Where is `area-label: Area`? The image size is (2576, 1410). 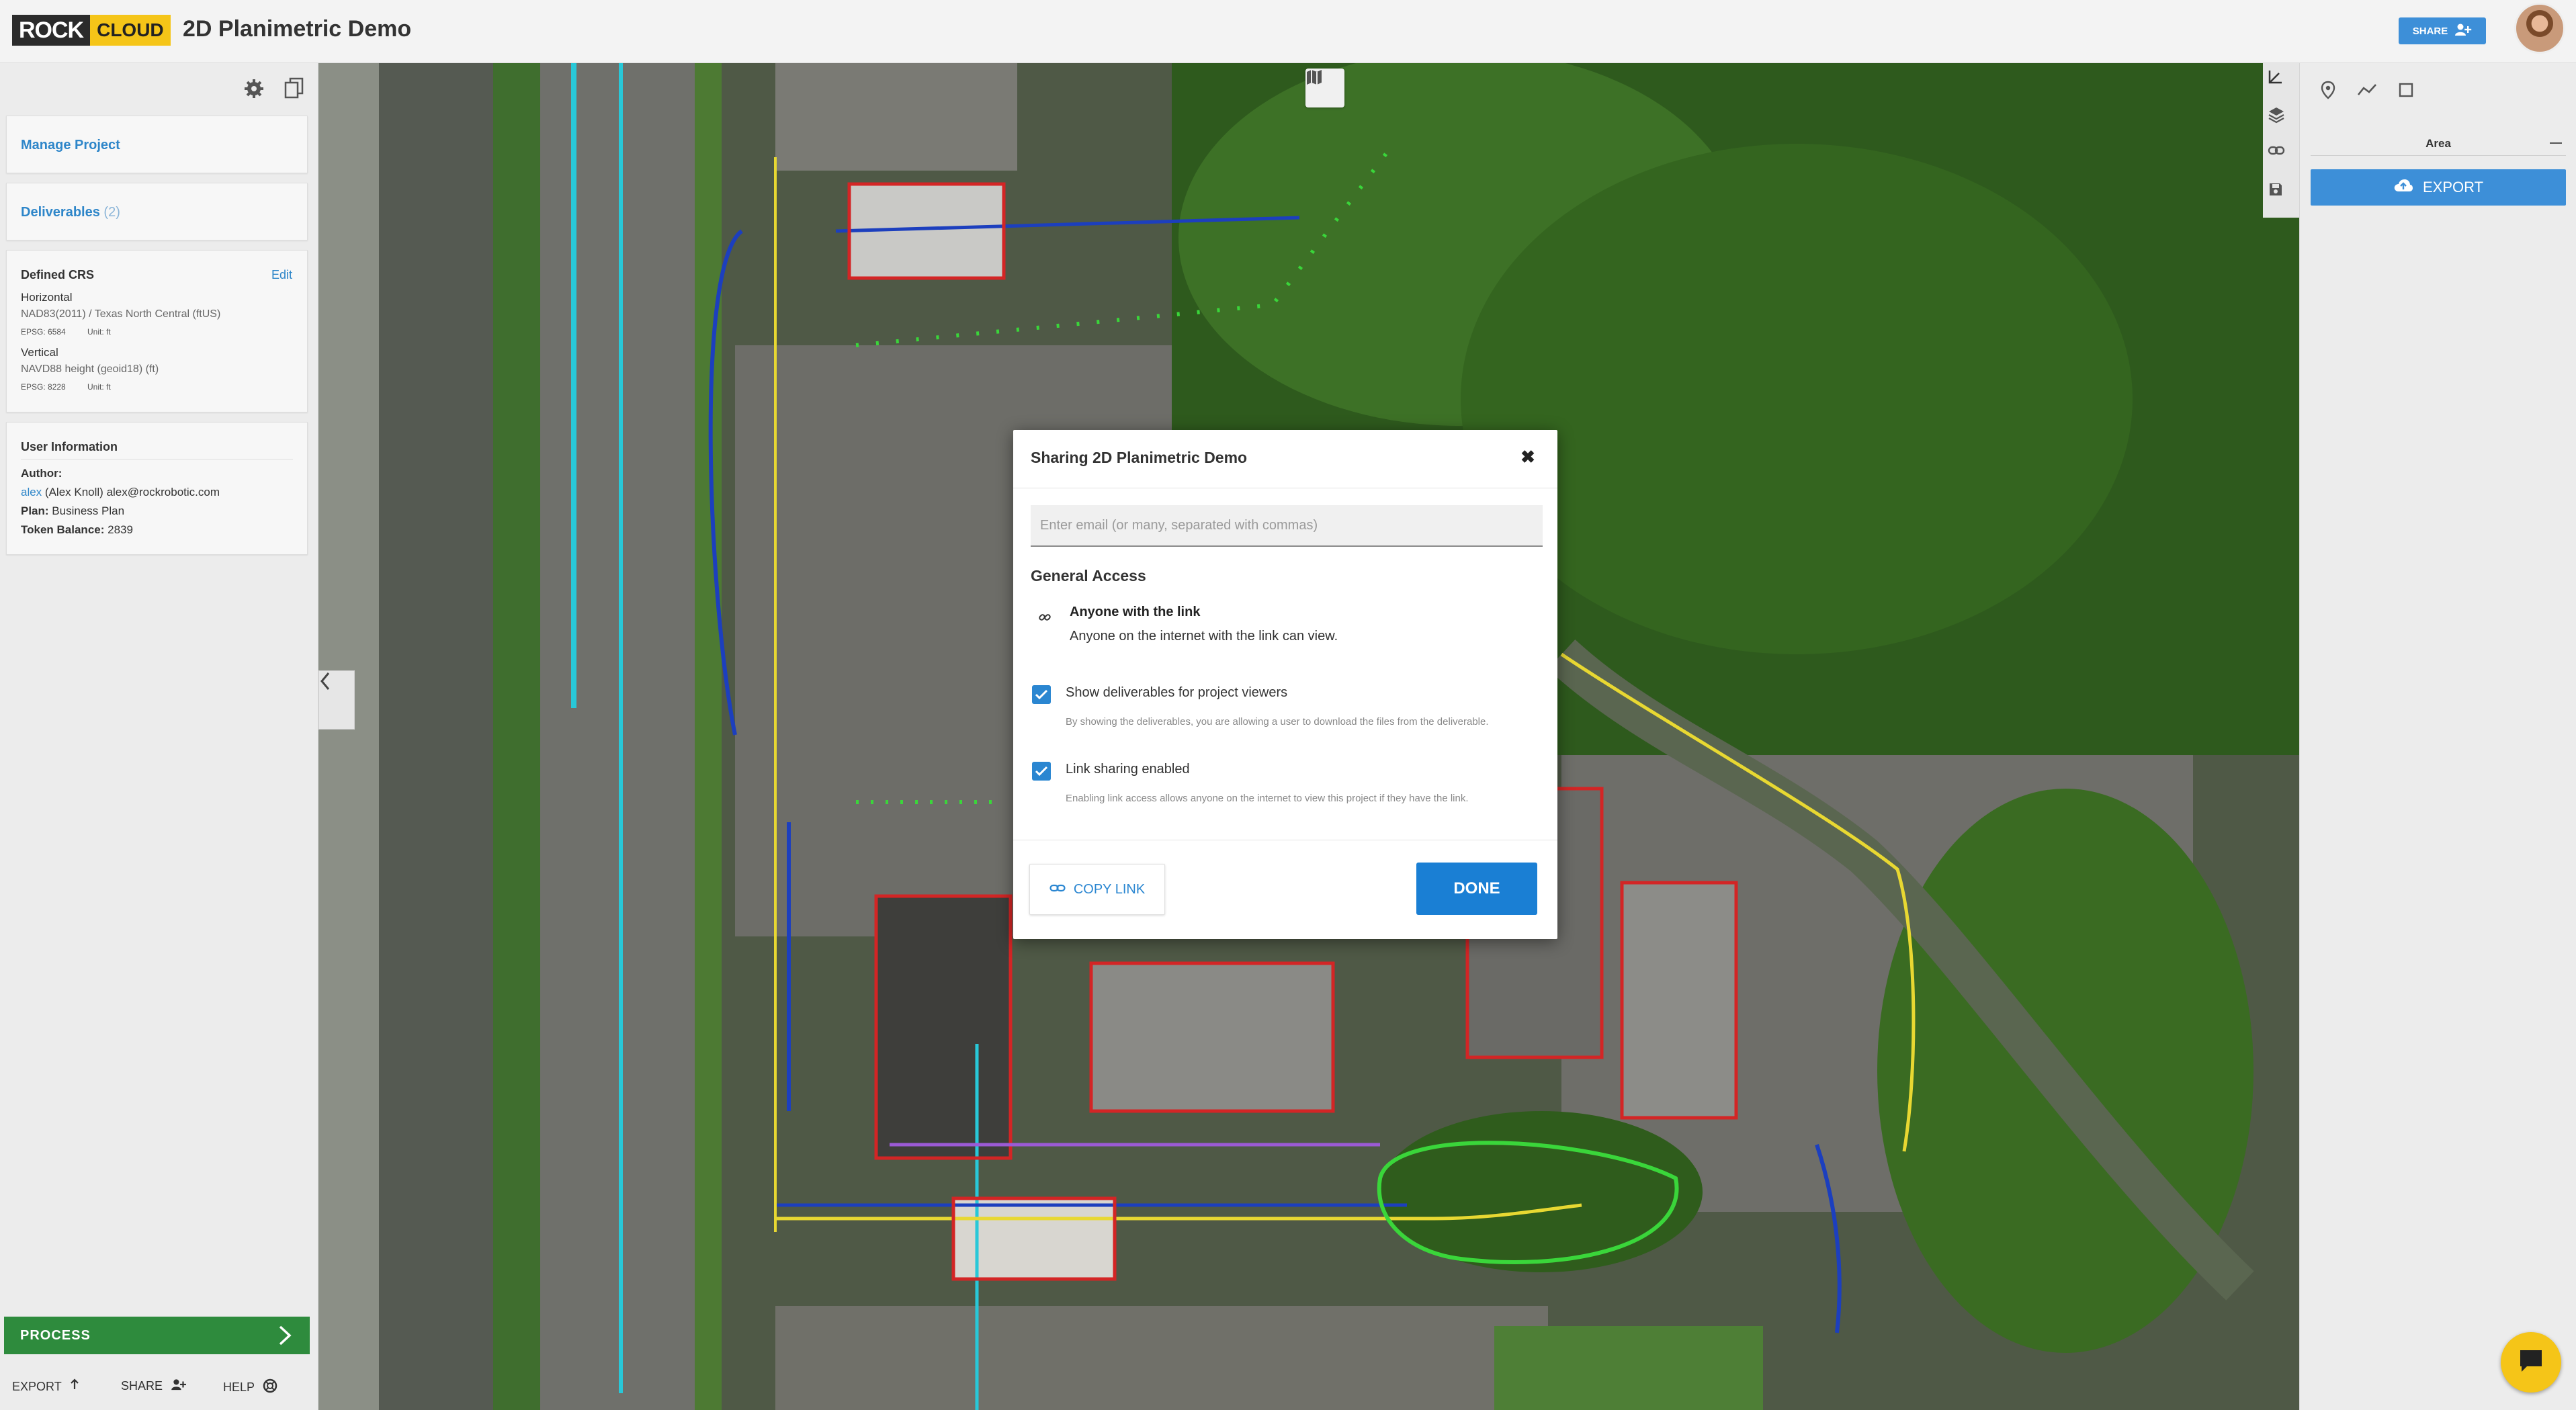 area-label: Area is located at coordinates (2438, 143).